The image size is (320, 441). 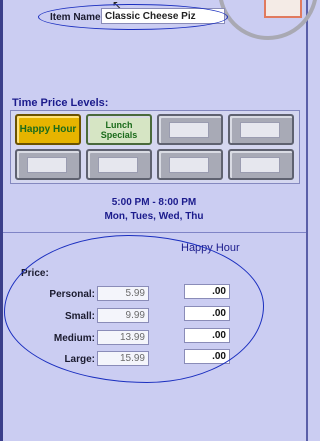 I want to click on level-button-label: Lunch Specials, so click(x=119, y=130).